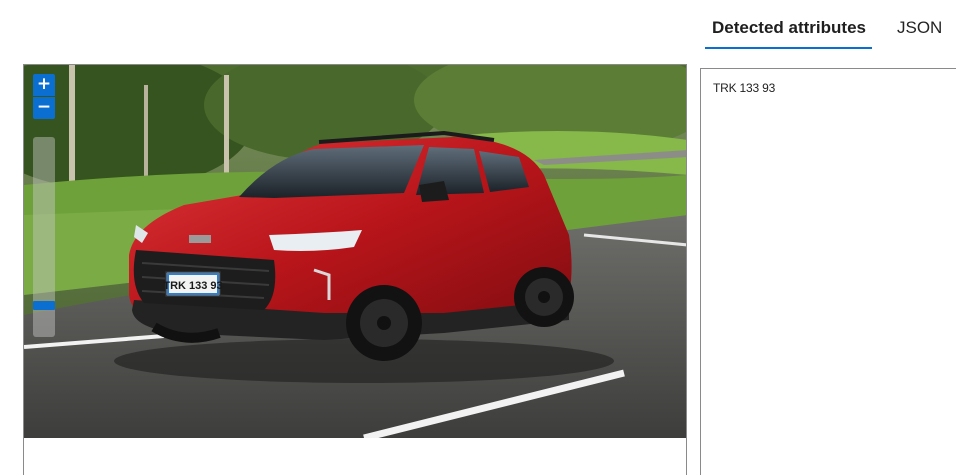 The height and width of the screenshot is (475, 956). What do you see at coordinates (44, 108) in the screenshot?
I see `zoom-out-button: −` at bounding box center [44, 108].